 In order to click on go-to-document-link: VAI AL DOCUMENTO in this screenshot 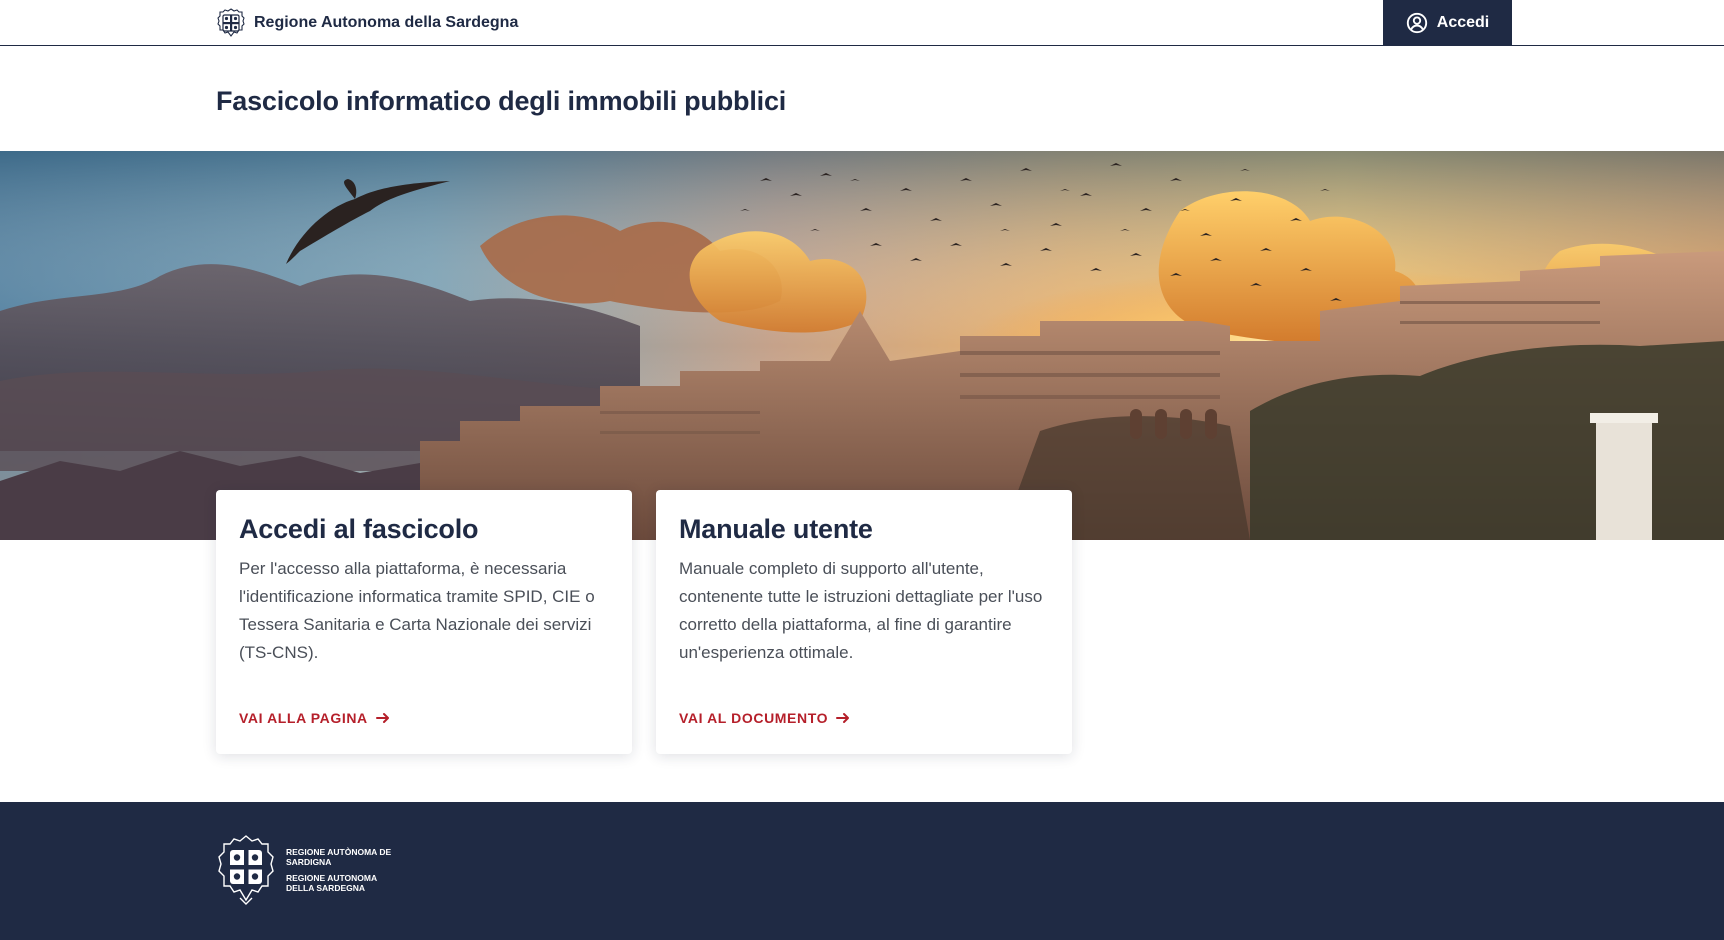, I will do `click(765, 718)`.